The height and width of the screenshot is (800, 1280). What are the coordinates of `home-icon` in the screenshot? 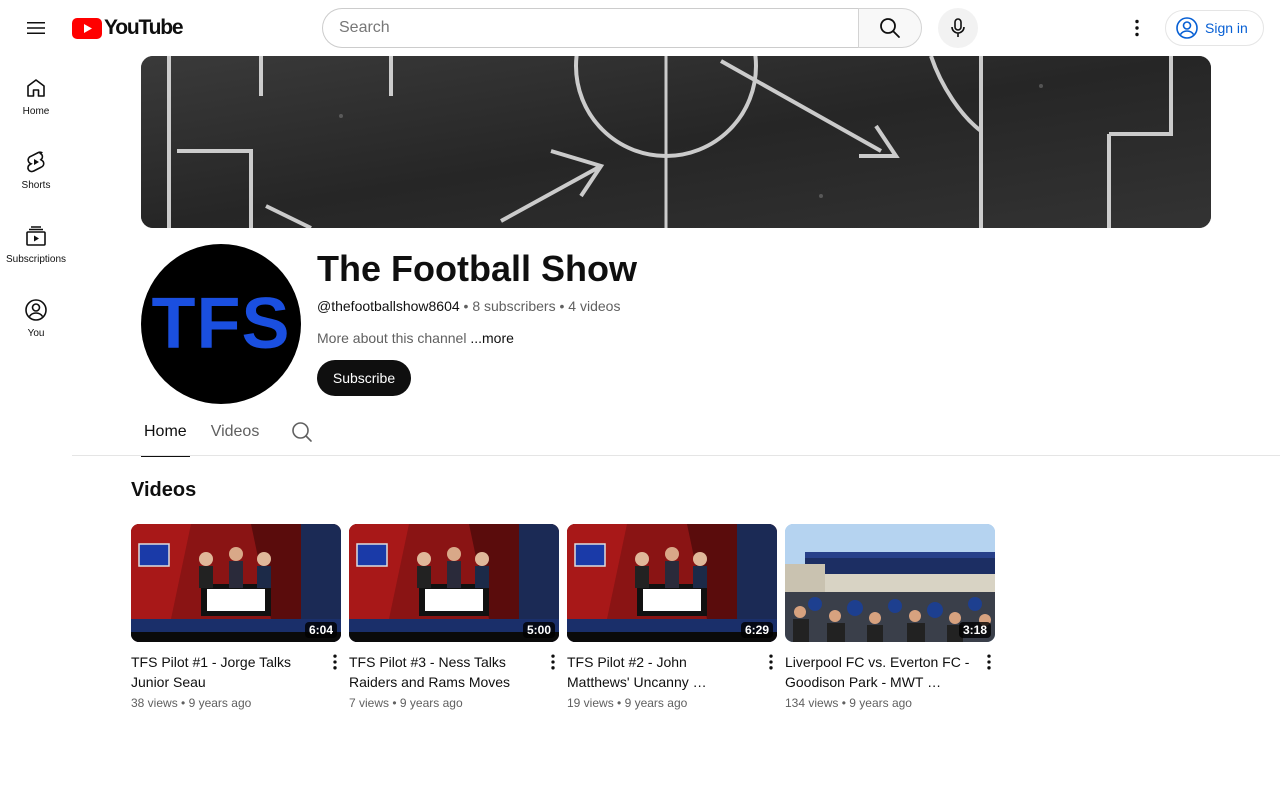 It's located at (36, 88).